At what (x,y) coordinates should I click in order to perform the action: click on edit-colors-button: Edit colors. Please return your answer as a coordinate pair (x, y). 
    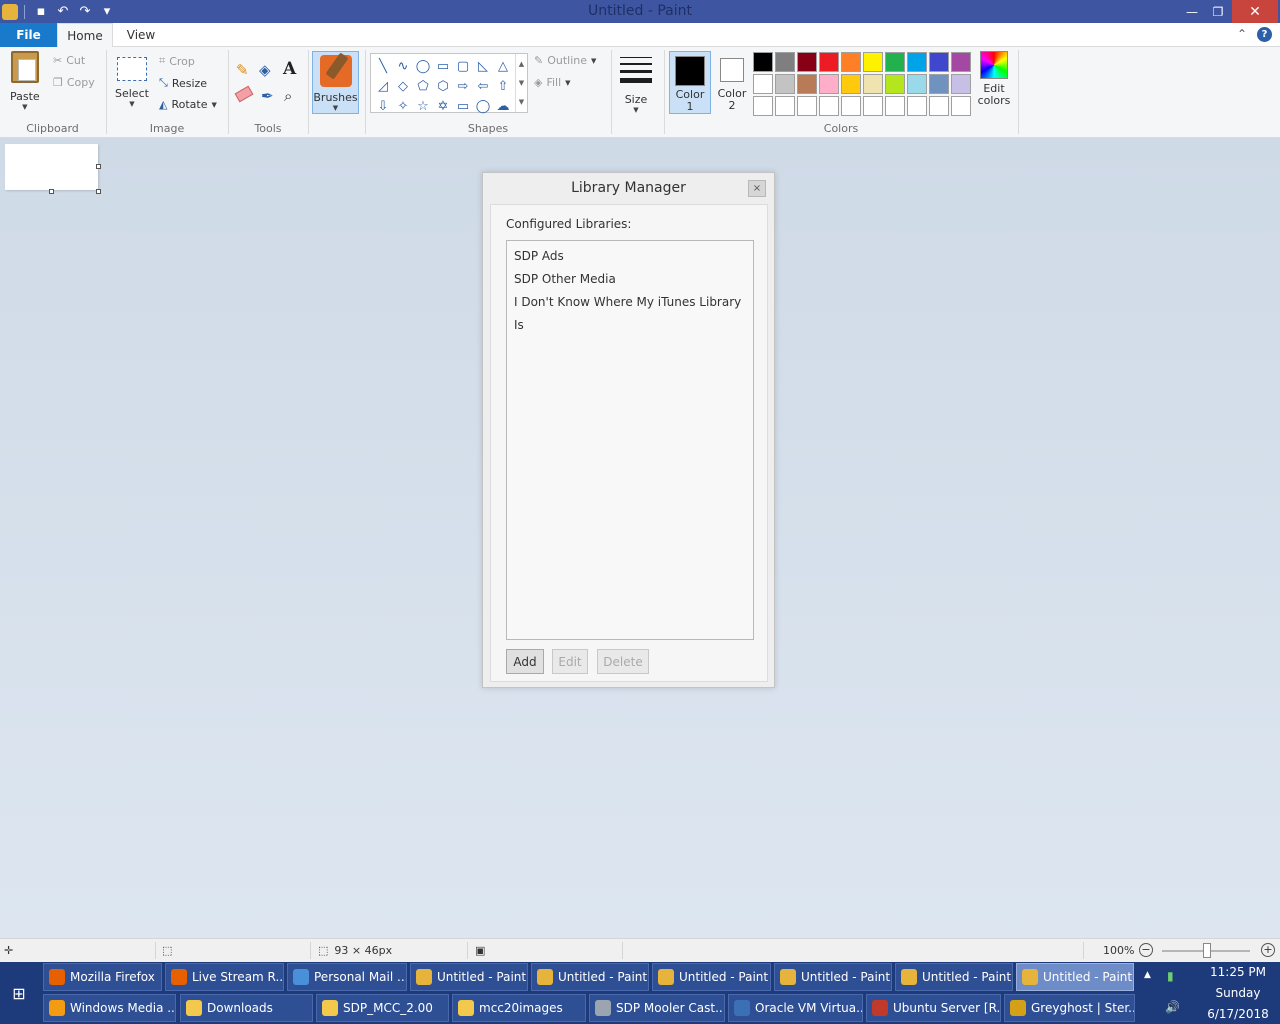
    Looking at the image, I should click on (994, 79).